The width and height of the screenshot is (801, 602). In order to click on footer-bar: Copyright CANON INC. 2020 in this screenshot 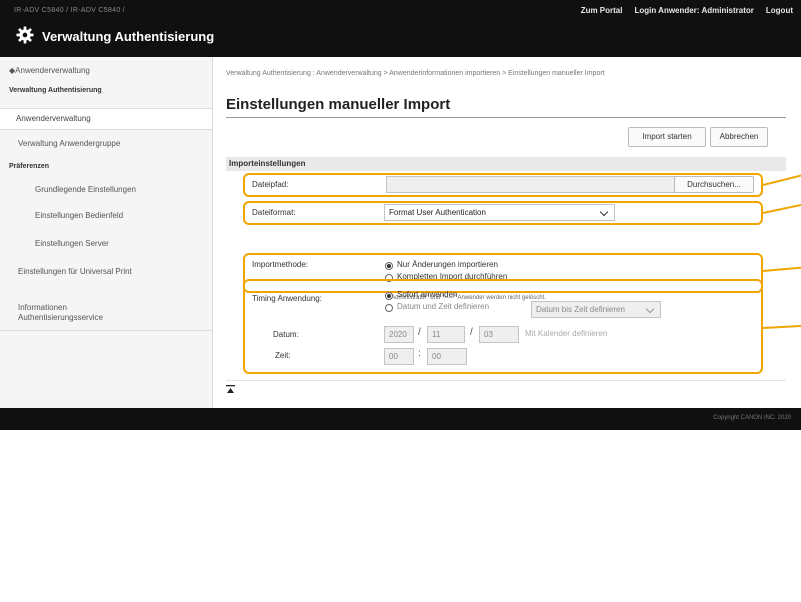, I will do `click(400, 419)`.